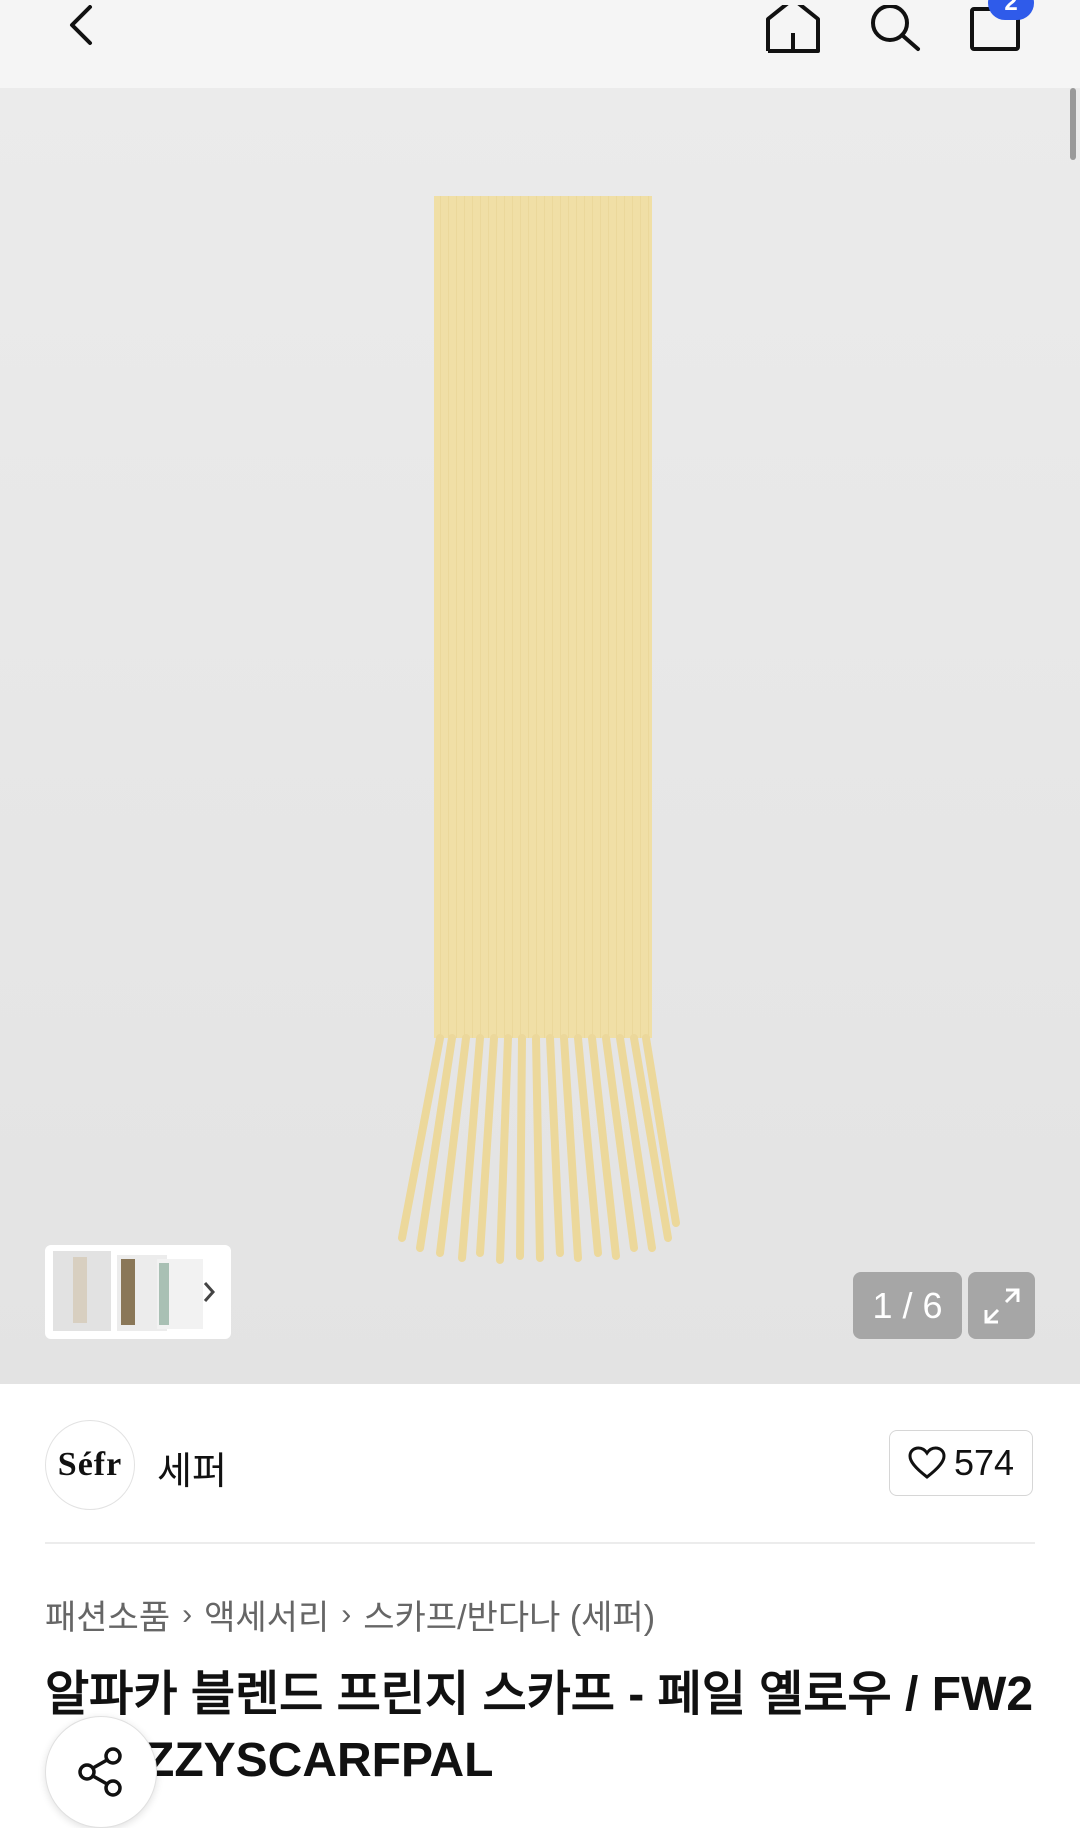 The width and height of the screenshot is (1080, 1828). I want to click on expand-icon, so click(1001, 1305).